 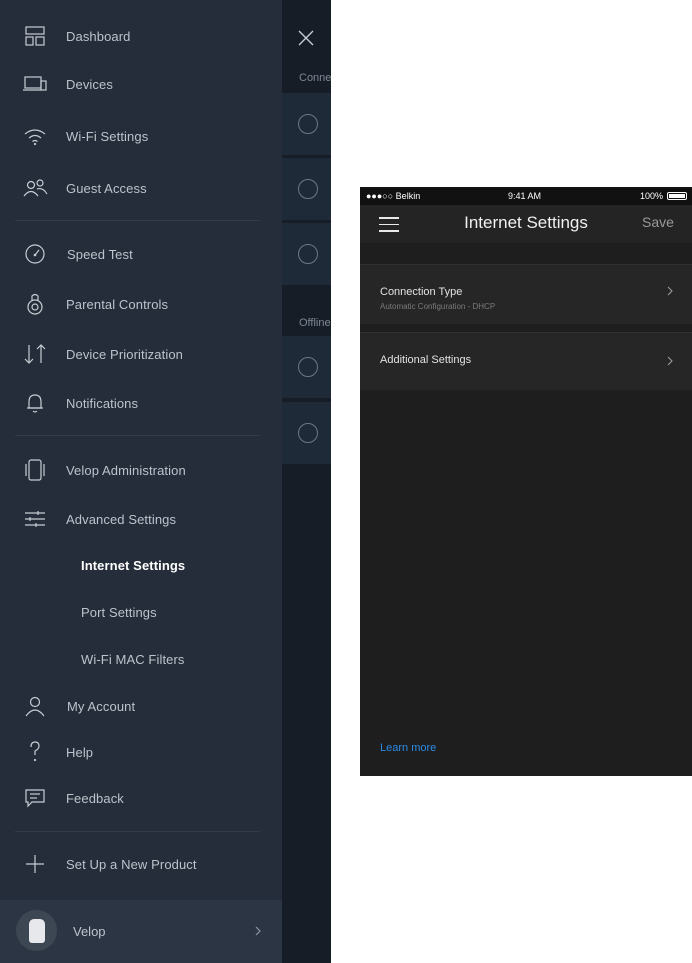 I want to click on nav-label: Wi-Fi Settings, so click(x=107, y=136).